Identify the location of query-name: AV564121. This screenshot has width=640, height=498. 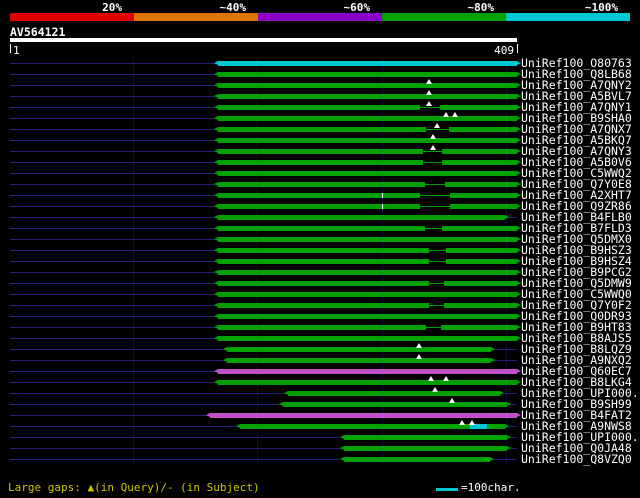
(38, 32).